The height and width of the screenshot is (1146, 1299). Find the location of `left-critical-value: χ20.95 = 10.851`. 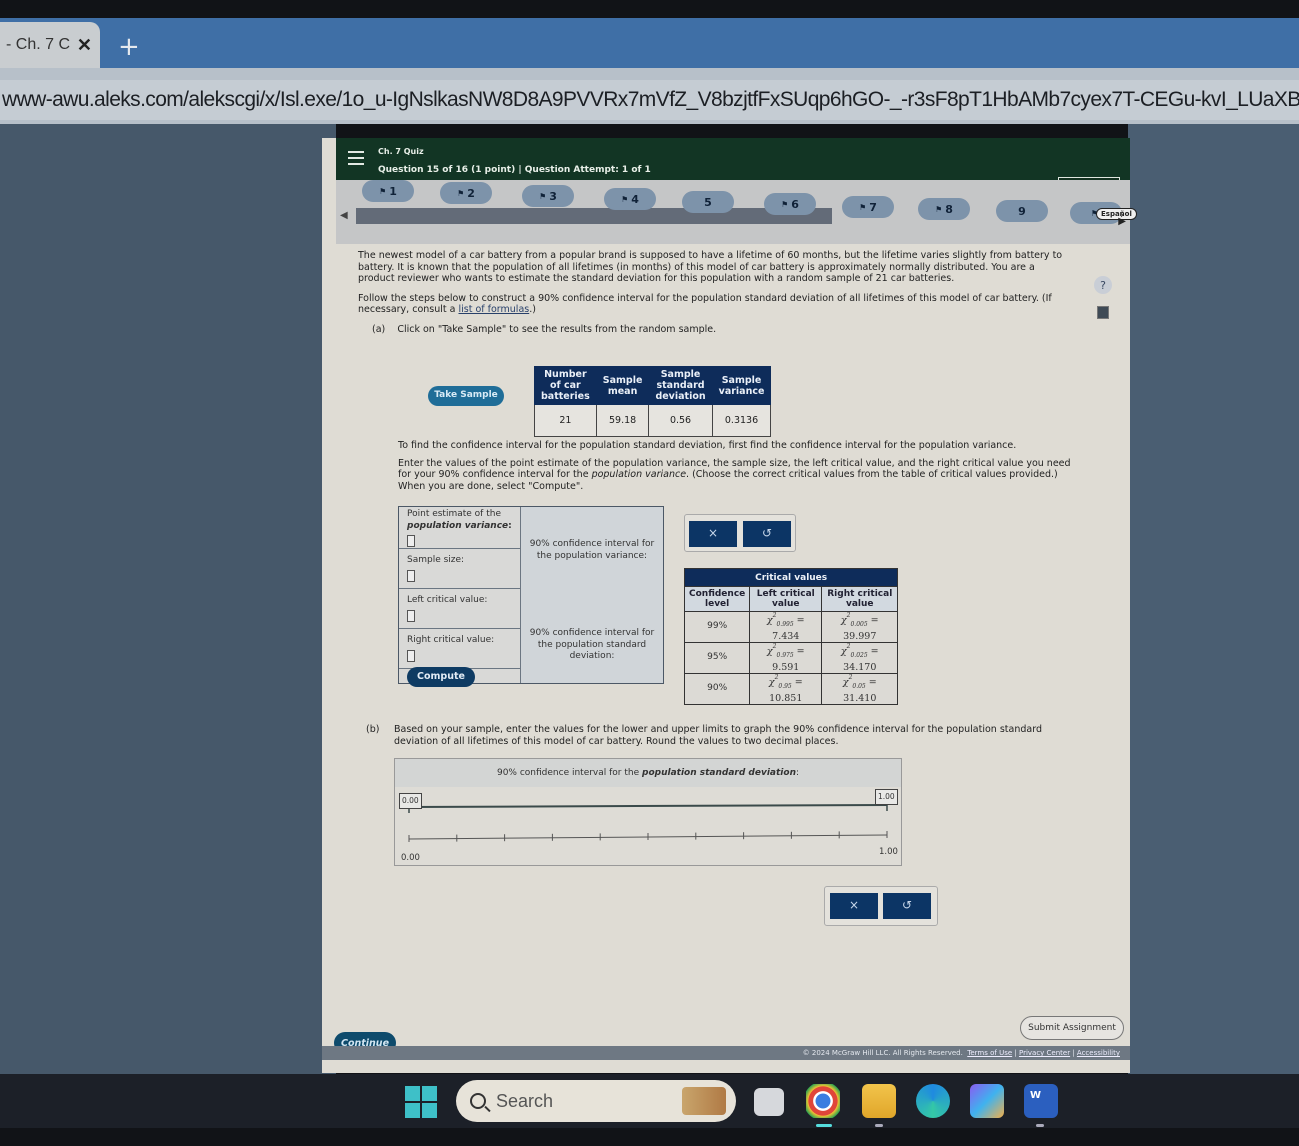

left-critical-value: χ20.95 = 10.851 is located at coordinates (786, 689).